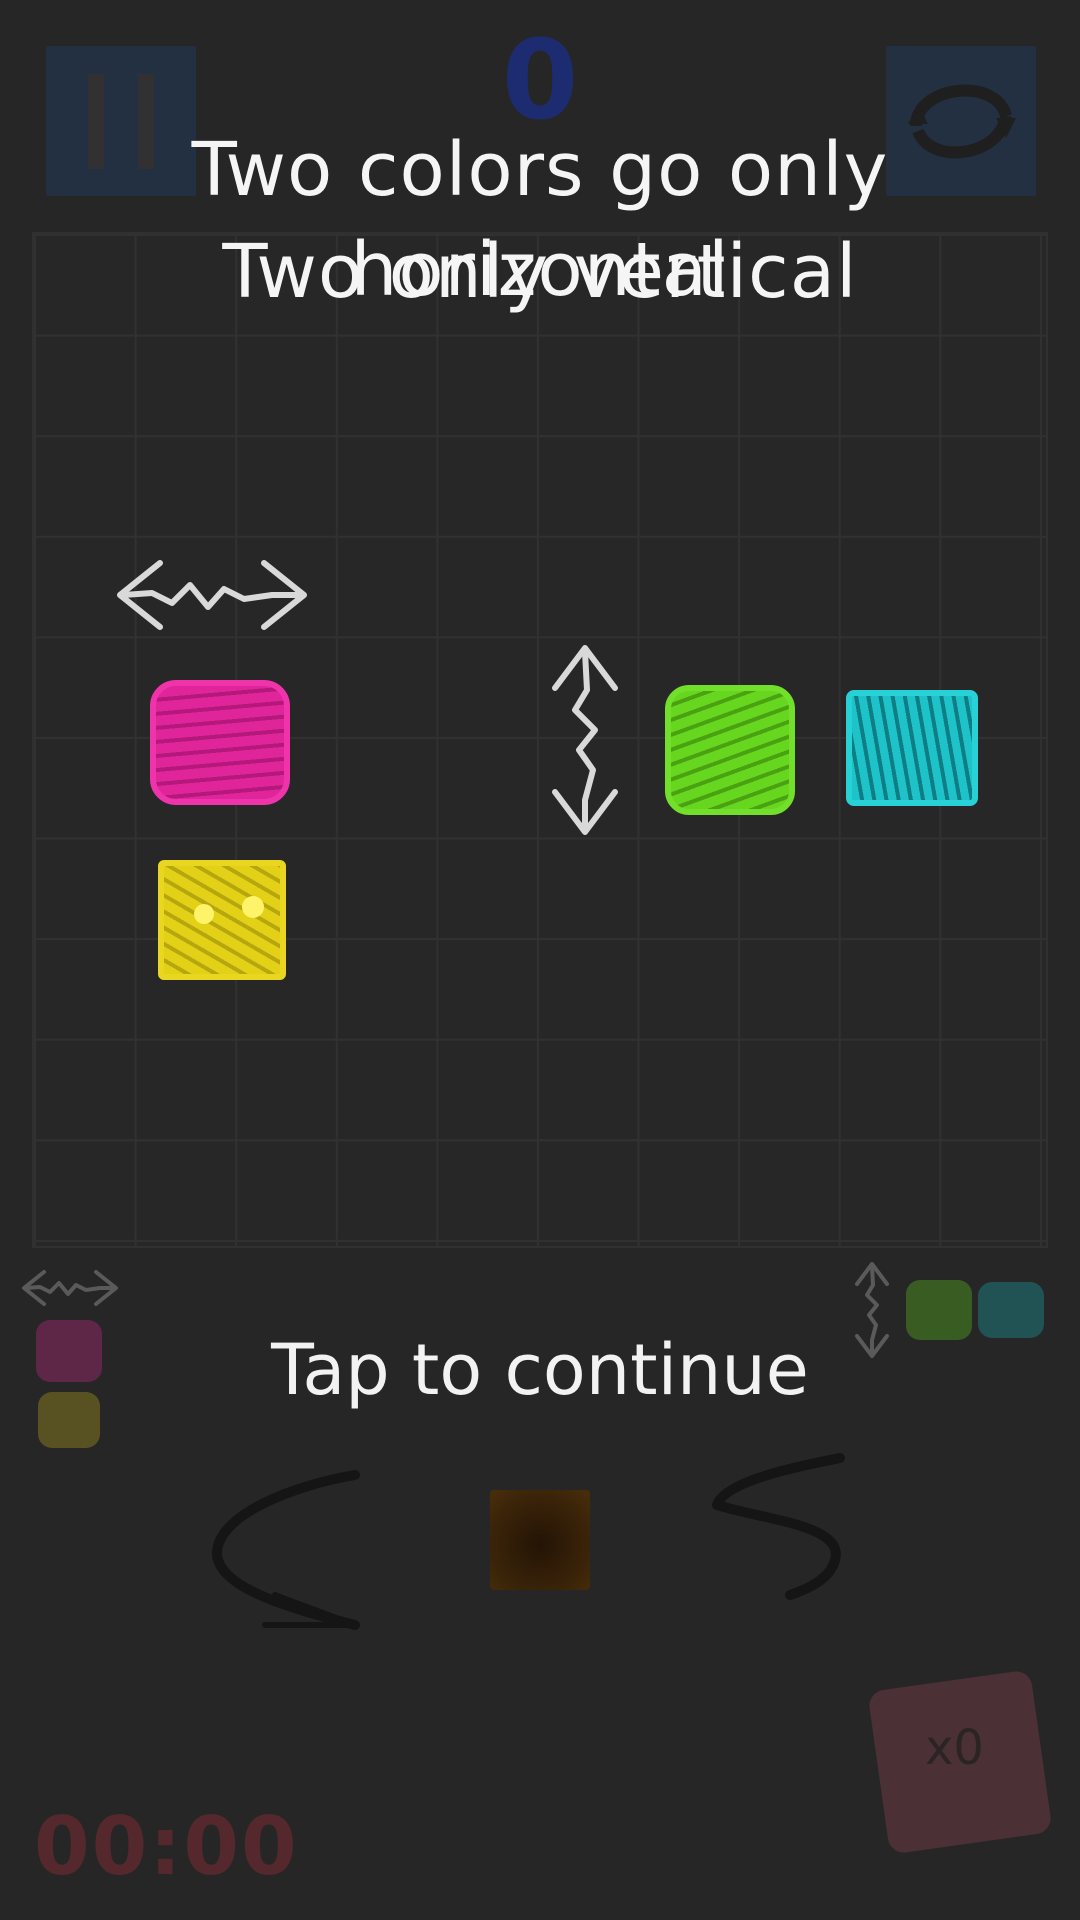  I want to click on yellow-block, so click(222, 920).